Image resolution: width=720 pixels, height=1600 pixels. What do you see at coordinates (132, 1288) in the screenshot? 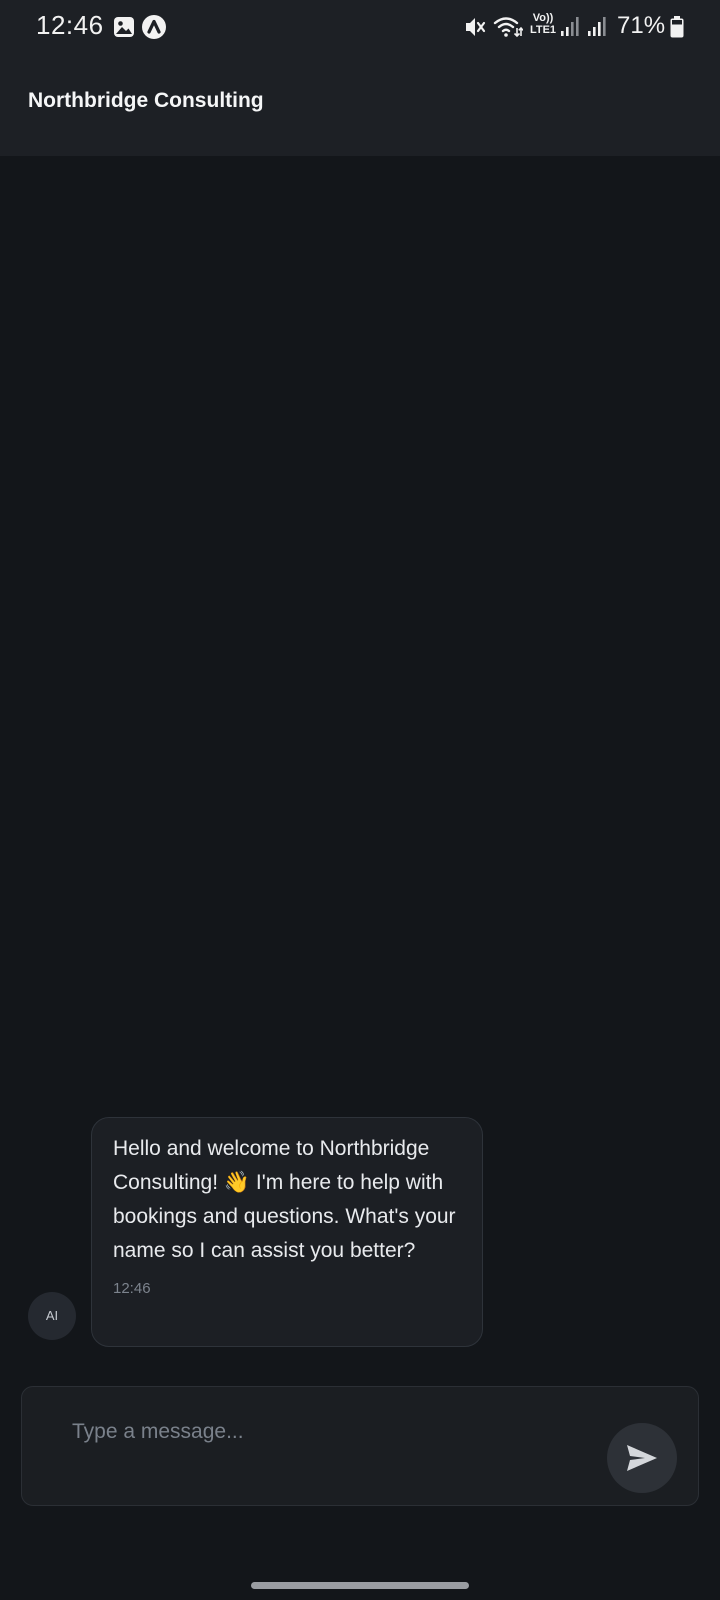
I see `message-timestamp: 12:46` at bounding box center [132, 1288].